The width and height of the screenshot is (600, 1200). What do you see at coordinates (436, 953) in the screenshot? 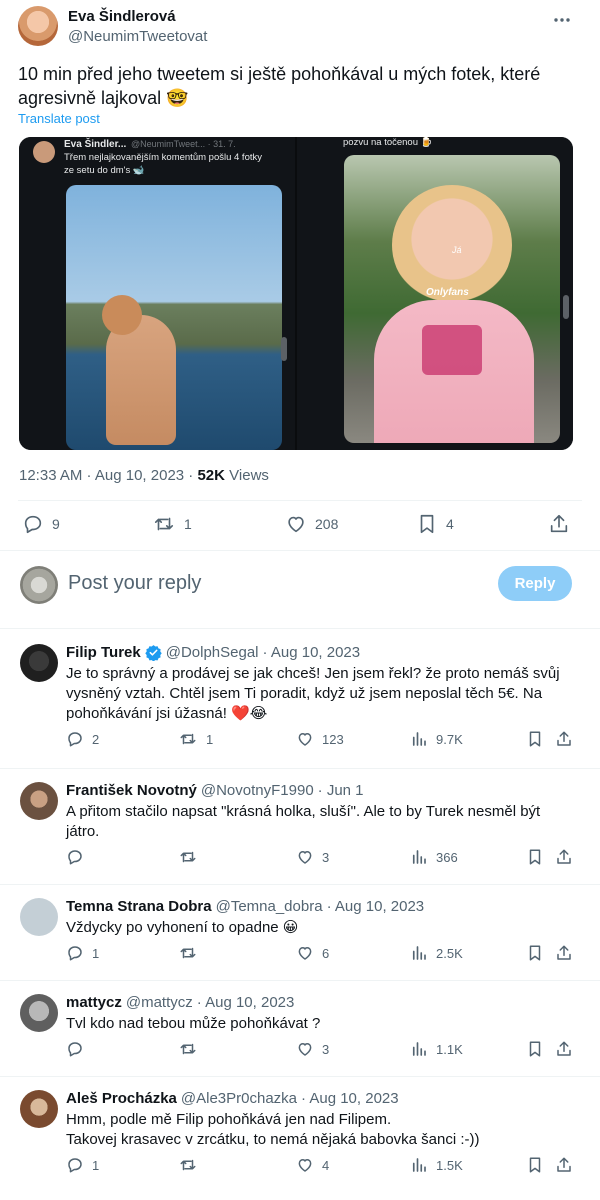
I see `reply-views-action: 2.5K` at bounding box center [436, 953].